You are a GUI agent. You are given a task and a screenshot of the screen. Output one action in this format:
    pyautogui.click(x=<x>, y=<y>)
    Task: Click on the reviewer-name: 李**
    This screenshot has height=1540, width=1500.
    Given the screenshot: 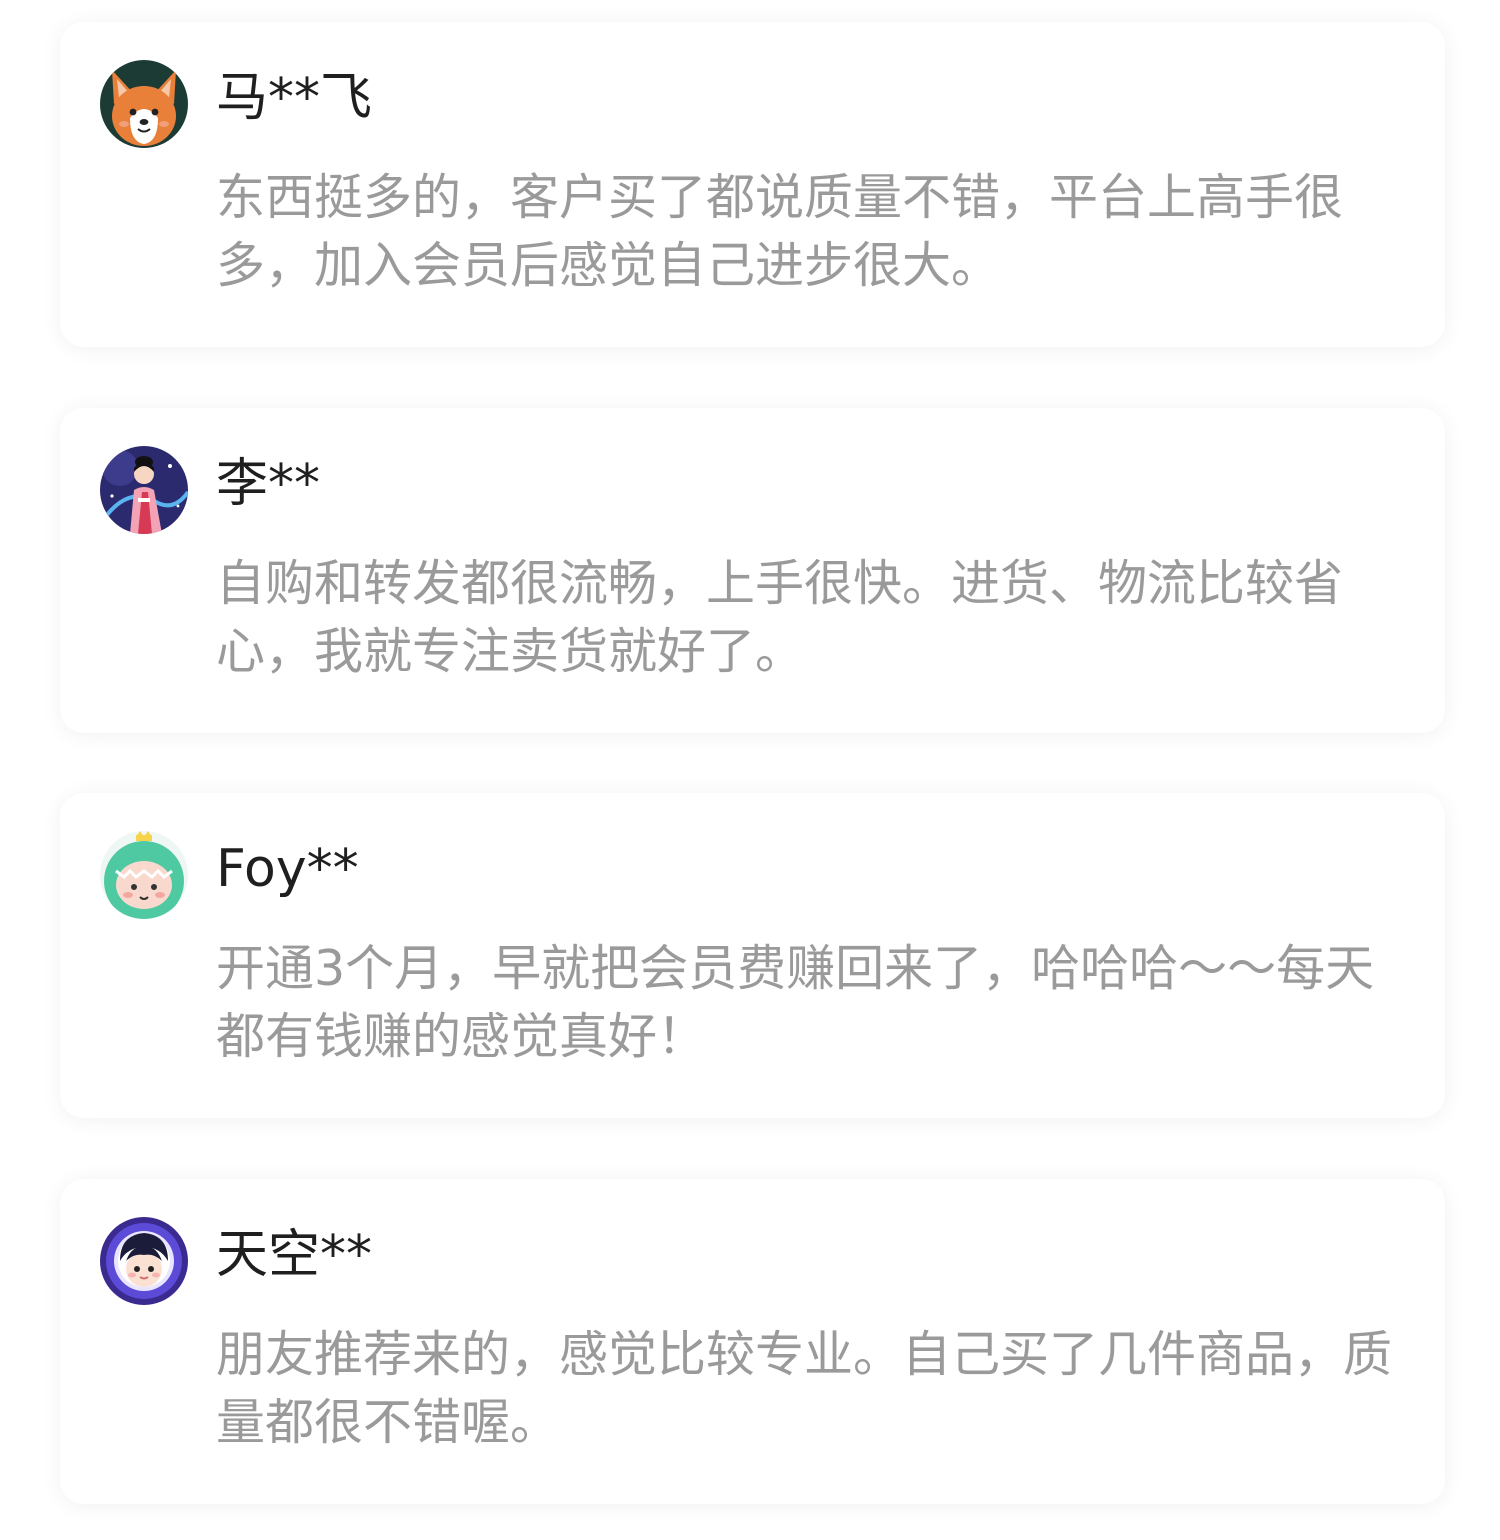 What is the action you would take?
    pyautogui.click(x=268, y=484)
    